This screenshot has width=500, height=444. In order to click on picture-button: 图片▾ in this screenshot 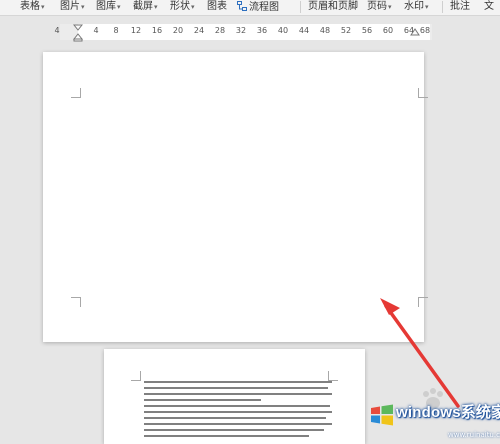, I will do `click(72, 7)`.